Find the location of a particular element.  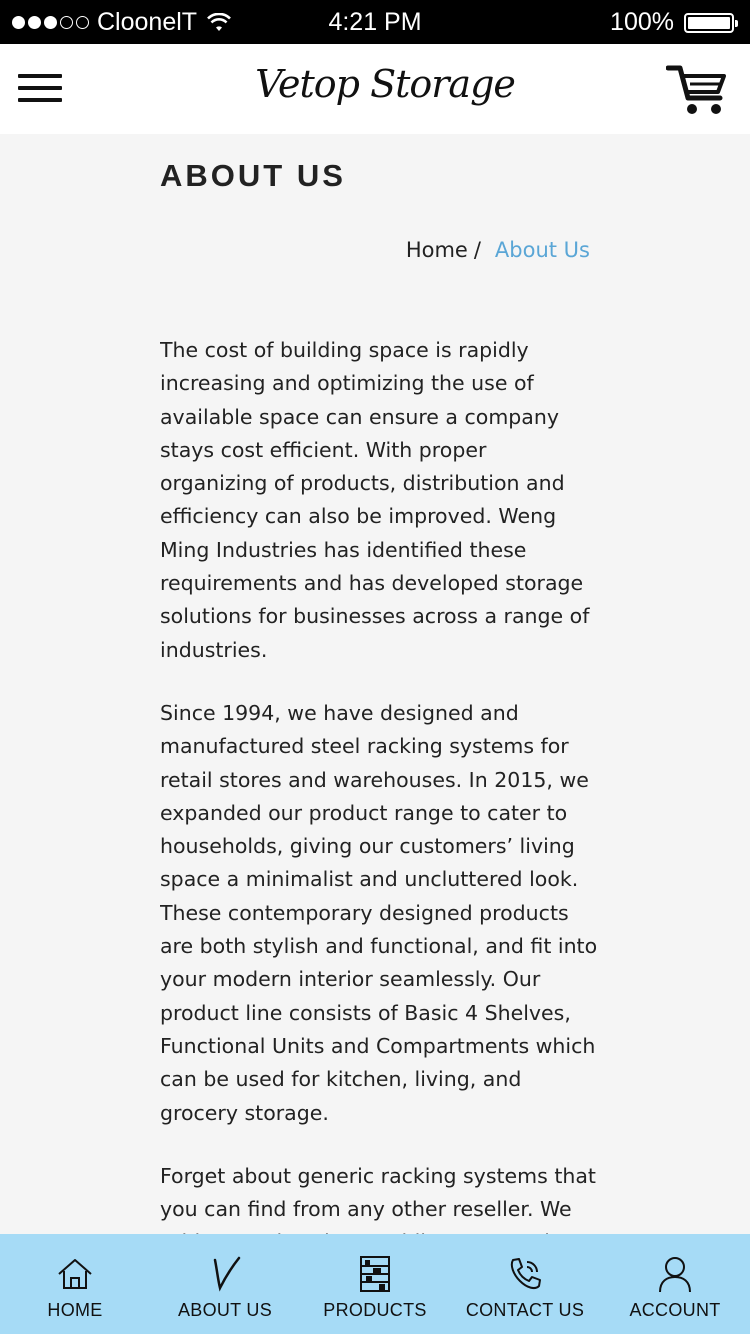

shelf-icon is located at coordinates (375, 1274).